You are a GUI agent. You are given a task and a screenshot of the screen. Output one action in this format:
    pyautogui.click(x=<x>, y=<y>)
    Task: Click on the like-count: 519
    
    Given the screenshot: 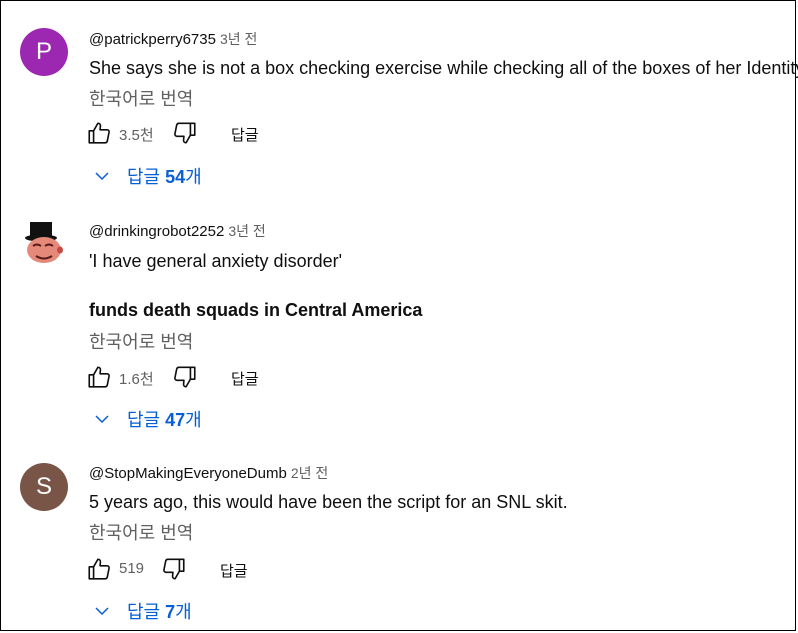 What is the action you would take?
    pyautogui.click(x=132, y=568)
    